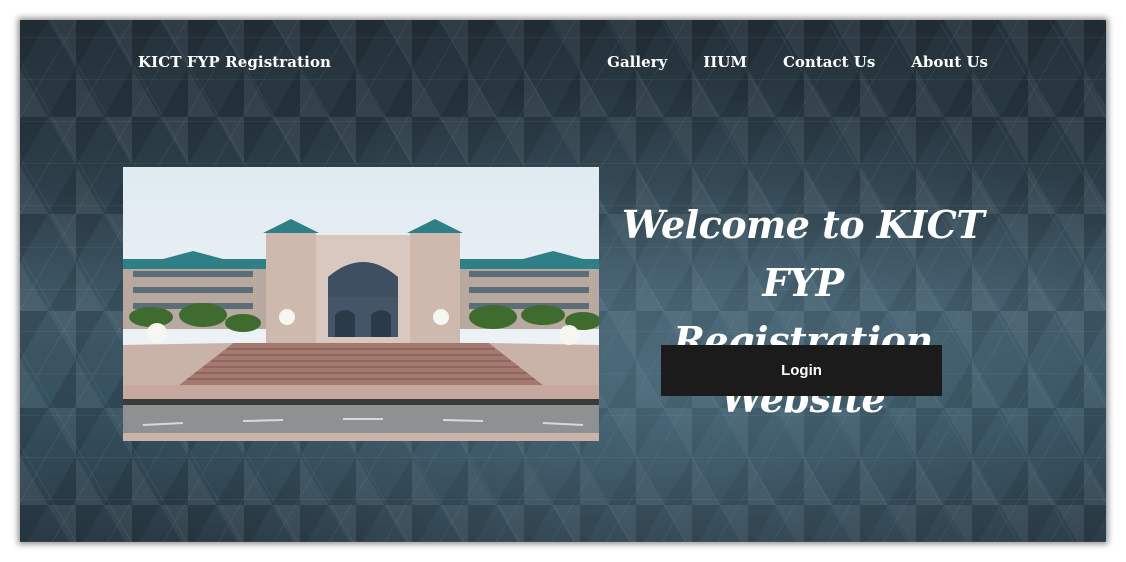 The height and width of the screenshot is (562, 1126). I want to click on nav-gallery: Gallery, so click(637, 62).